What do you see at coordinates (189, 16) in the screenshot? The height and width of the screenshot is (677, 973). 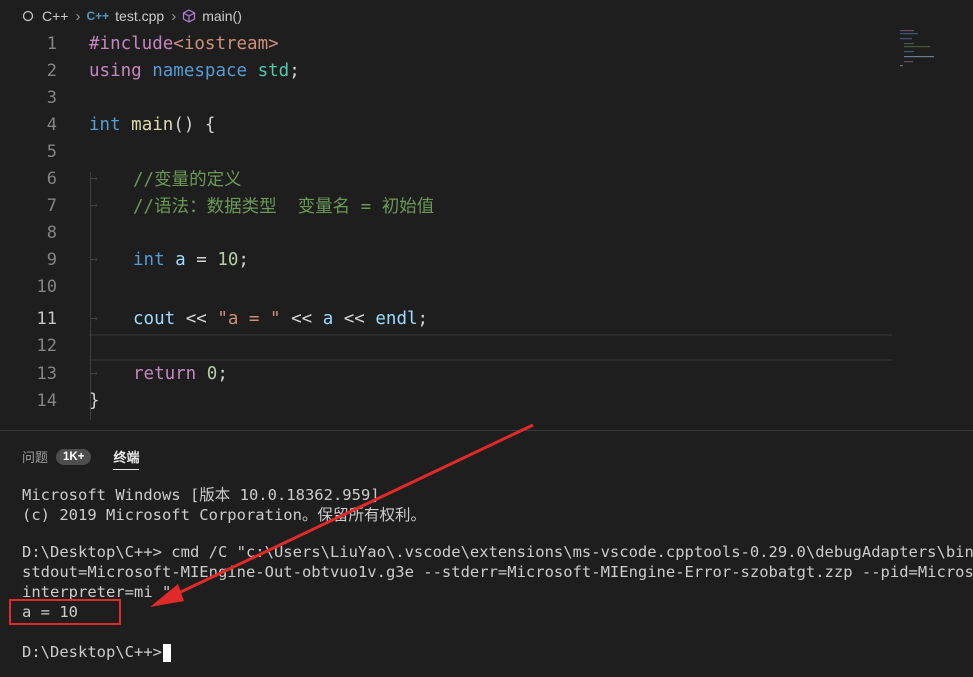 I see `cube-icon` at bounding box center [189, 16].